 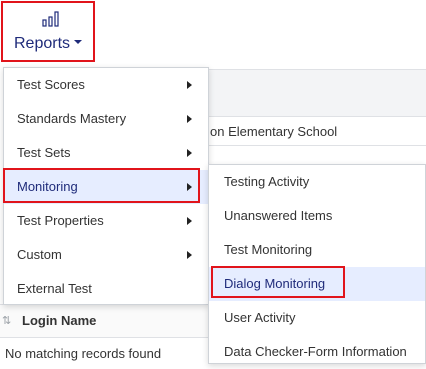 What do you see at coordinates (275, 283) in the screenshot?
I see `submenu-item-label: Dialog Monitoring` at bounding box center [275, 283].